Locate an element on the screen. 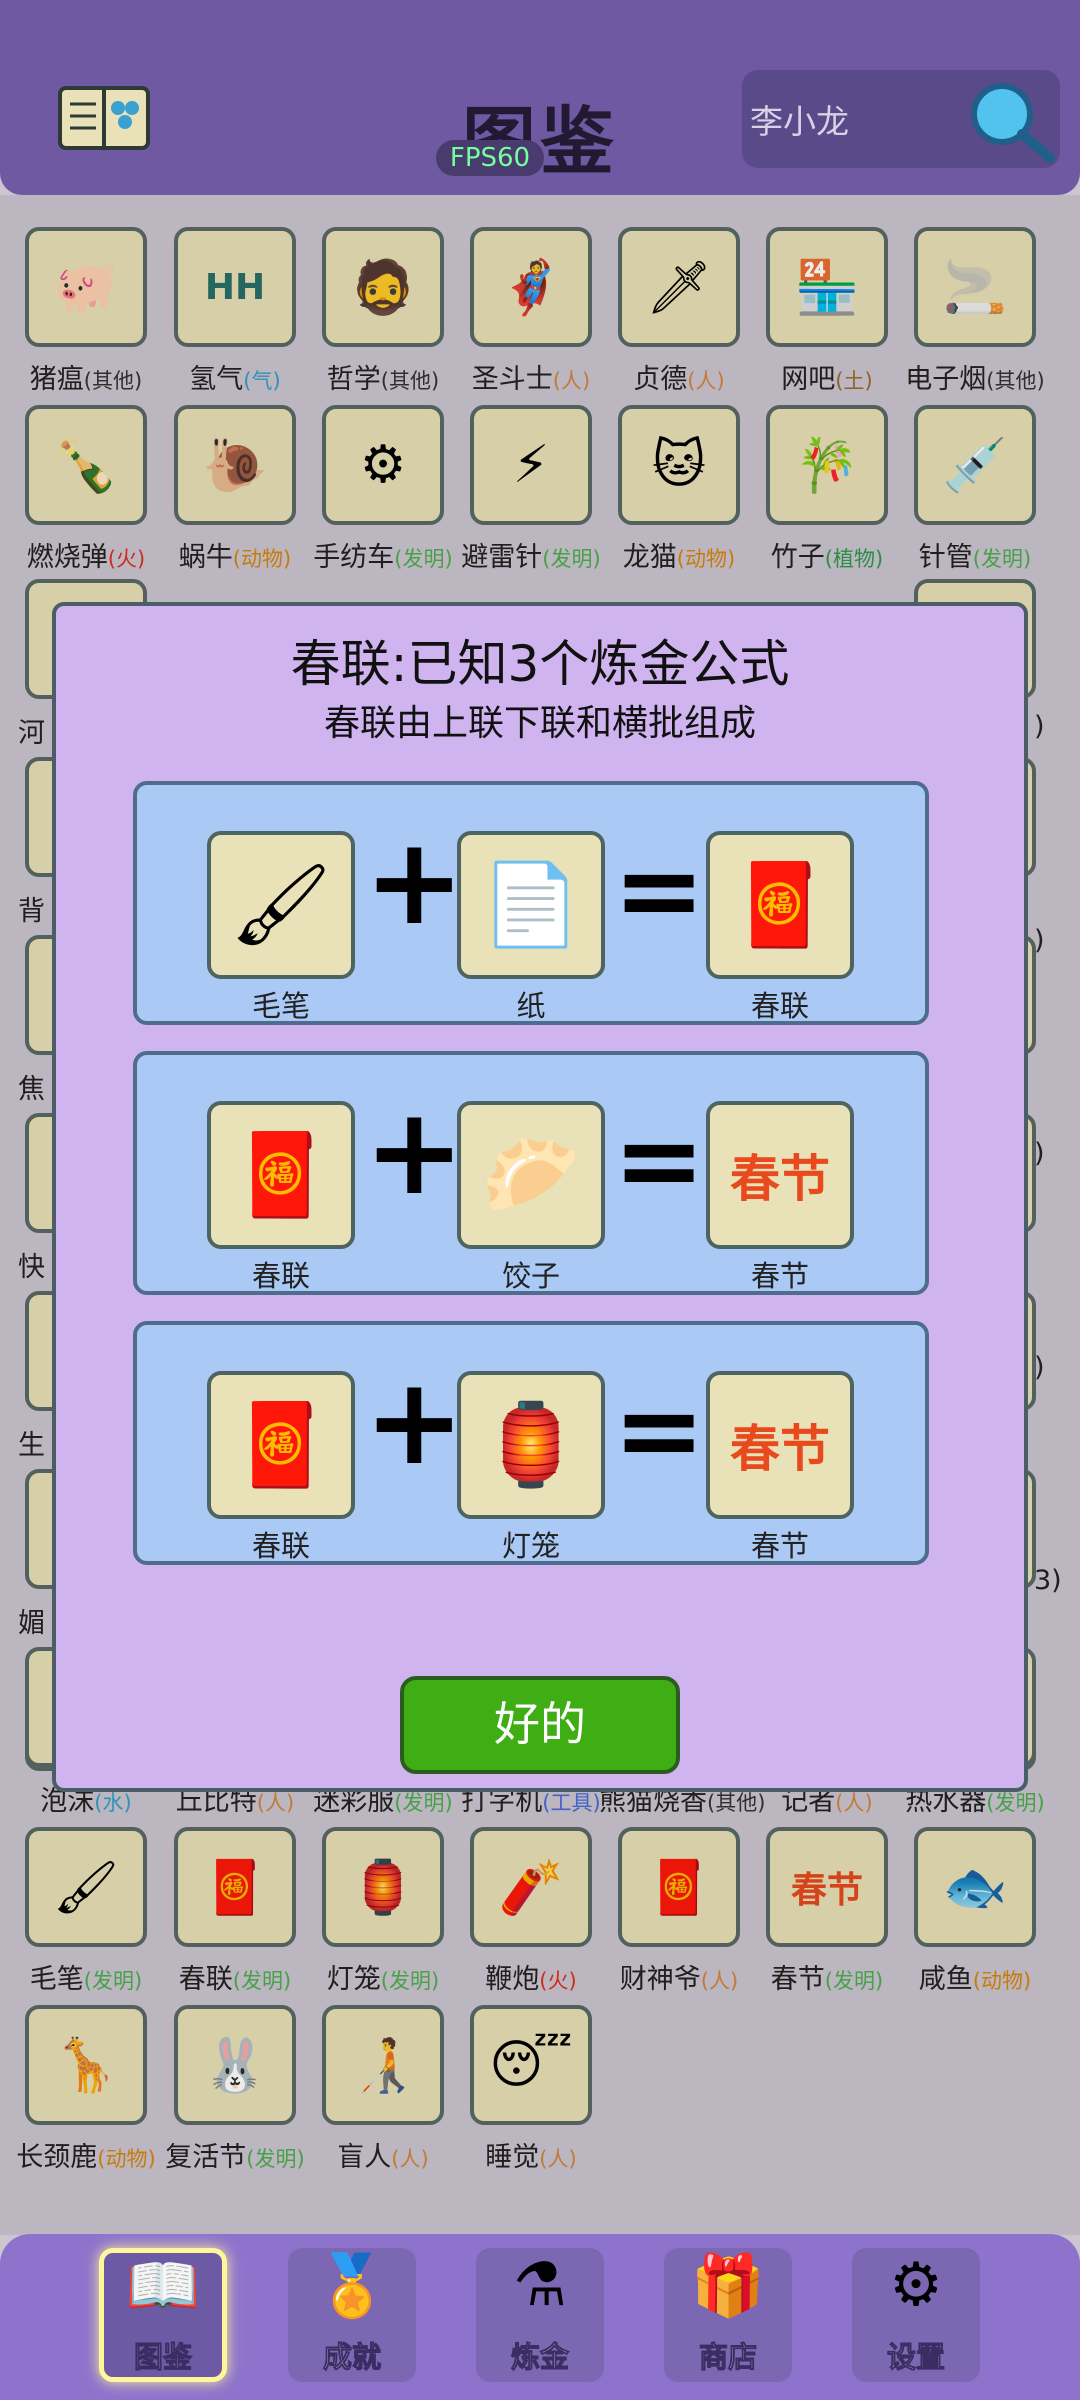 This screenshot has width=1080, height=2400. nav-icon: 🏅 is located at coordinates (352, 2286).